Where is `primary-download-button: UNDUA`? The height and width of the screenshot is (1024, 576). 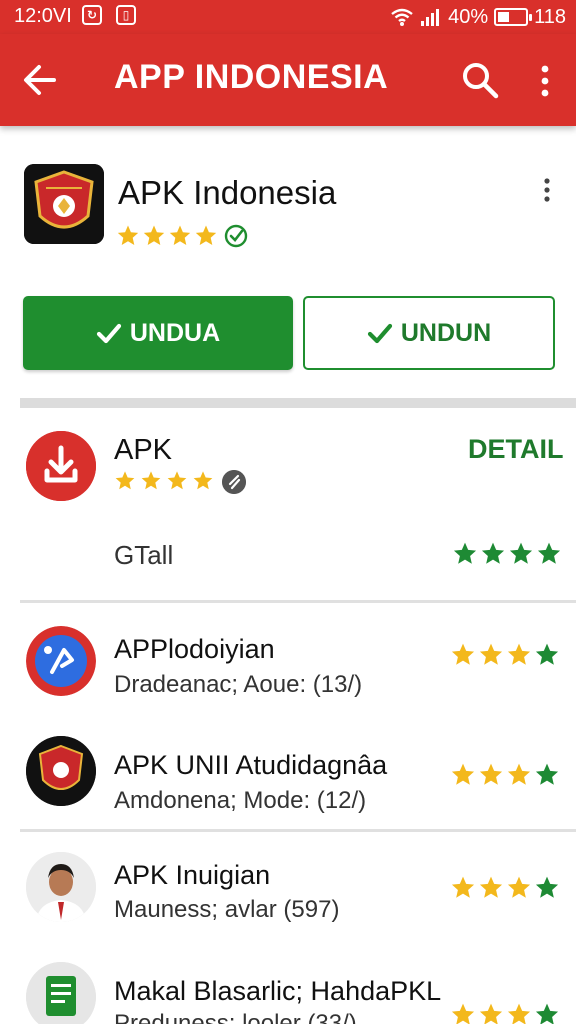 primary-download-button: UNDUA is located at coordinates (158, 333).